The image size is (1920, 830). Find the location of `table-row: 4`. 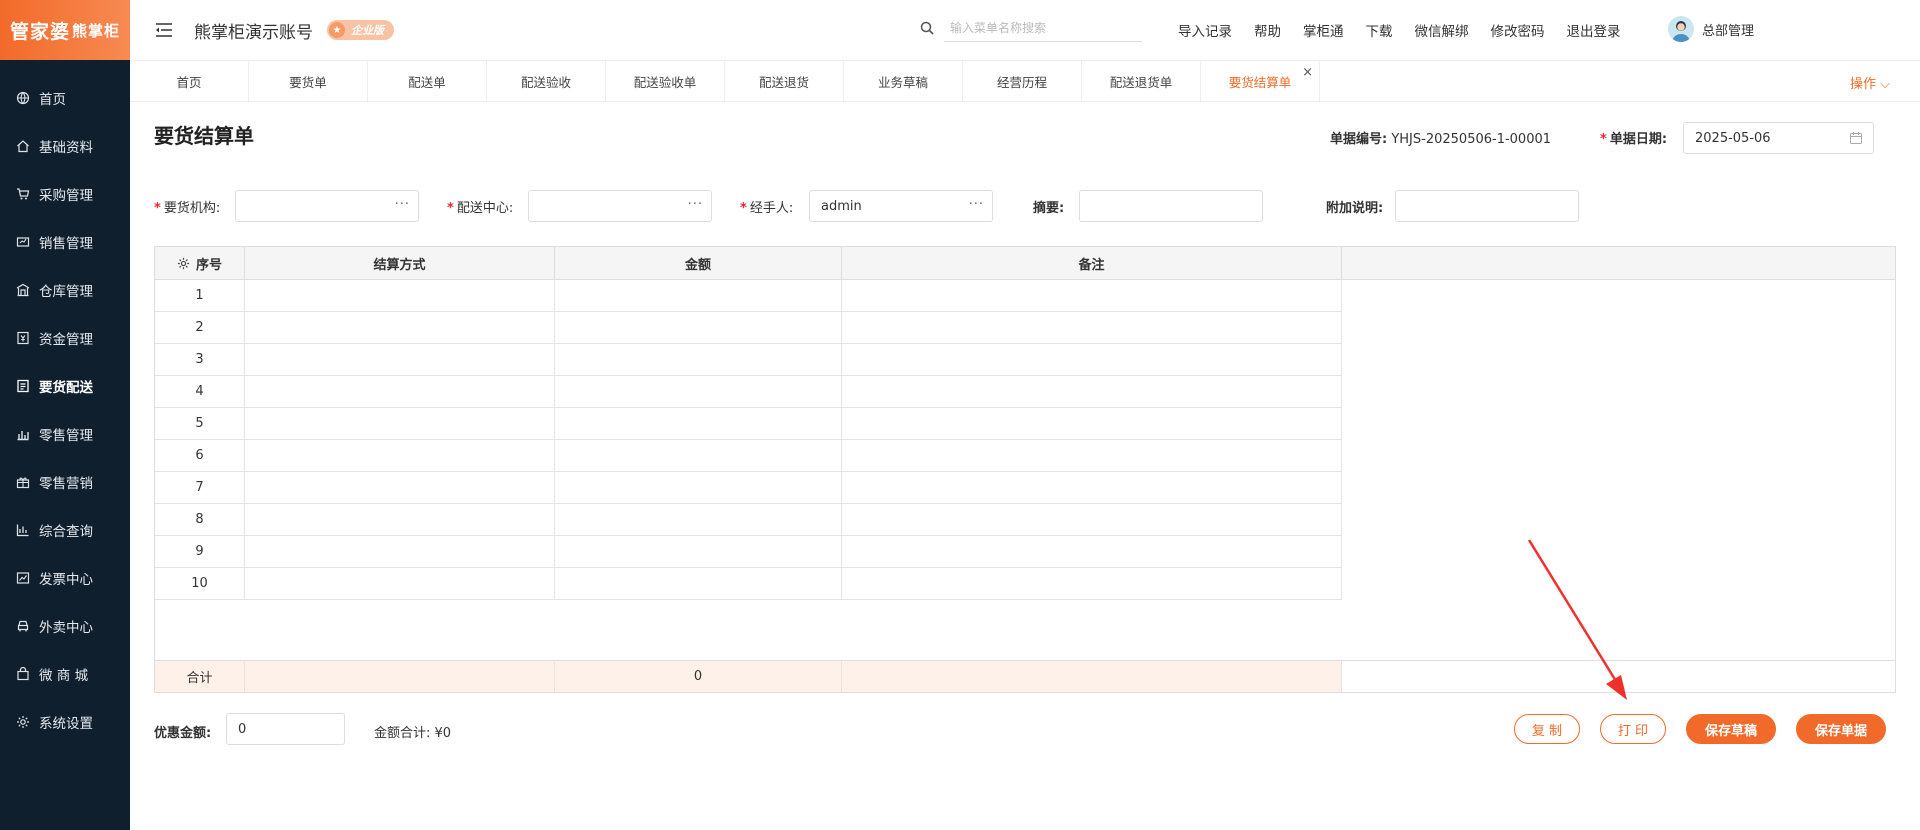

table-row: 4 is located at coordinates (748, 392).